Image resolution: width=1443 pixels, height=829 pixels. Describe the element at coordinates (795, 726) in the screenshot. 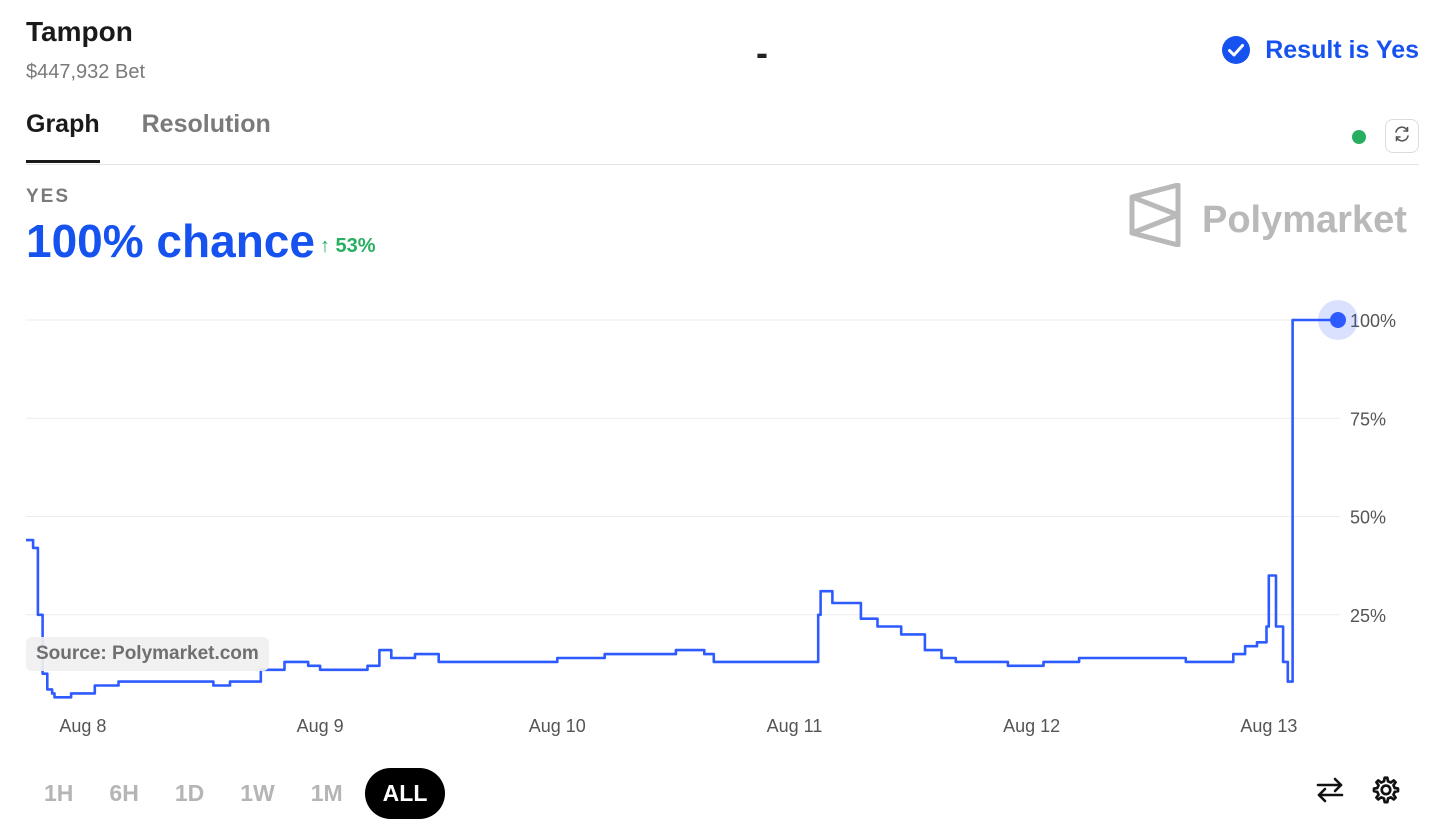

I see `x-tick-label: Aug 11` at that location.